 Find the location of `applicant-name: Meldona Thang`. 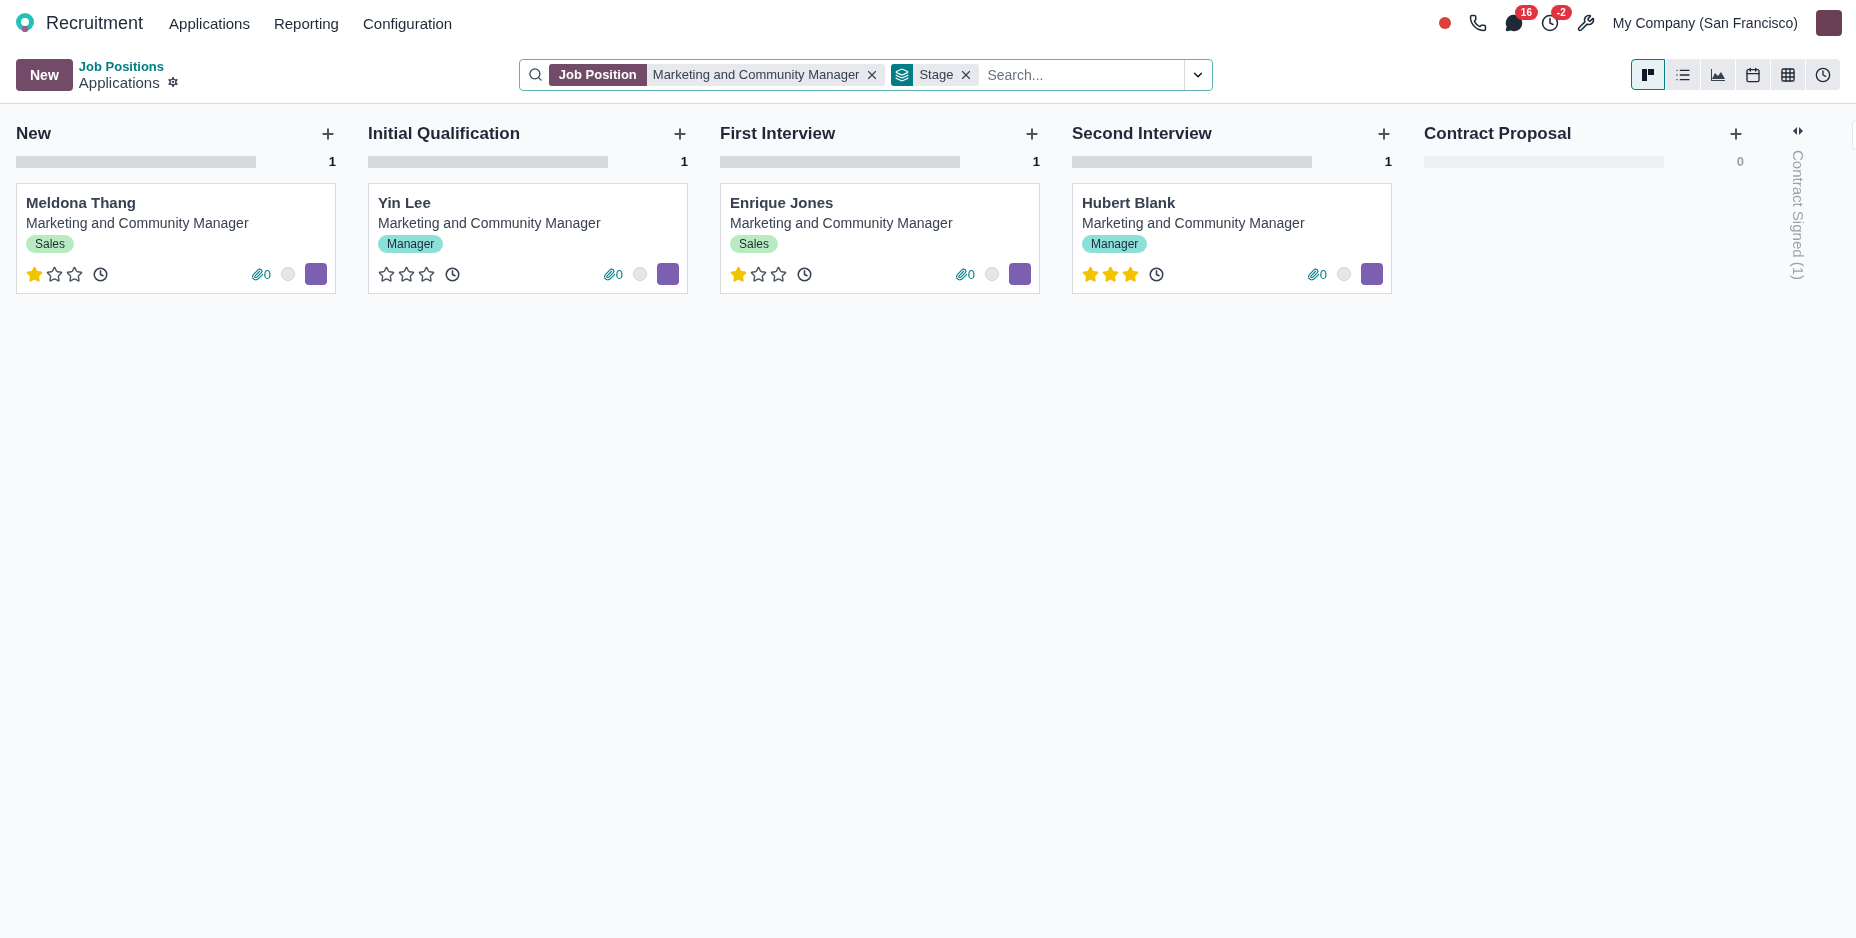

applicant-name: Meldona Thang is located at coordinates (81, 202).